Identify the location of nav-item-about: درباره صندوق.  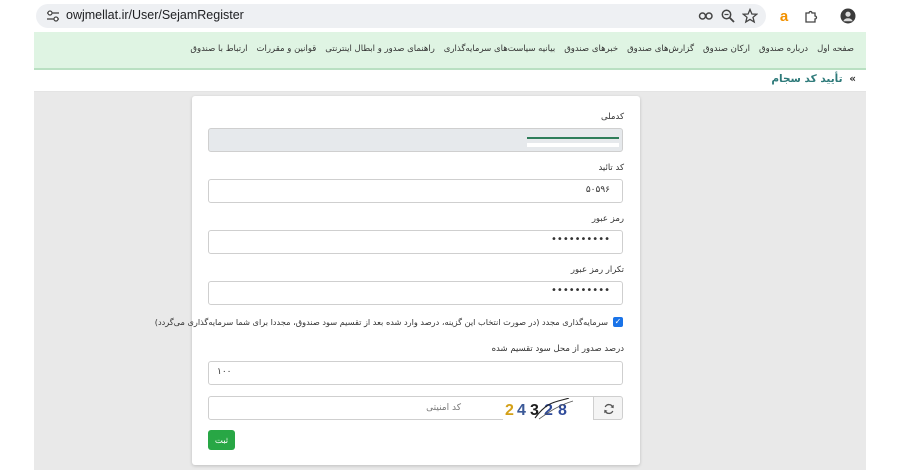
(783, 49).